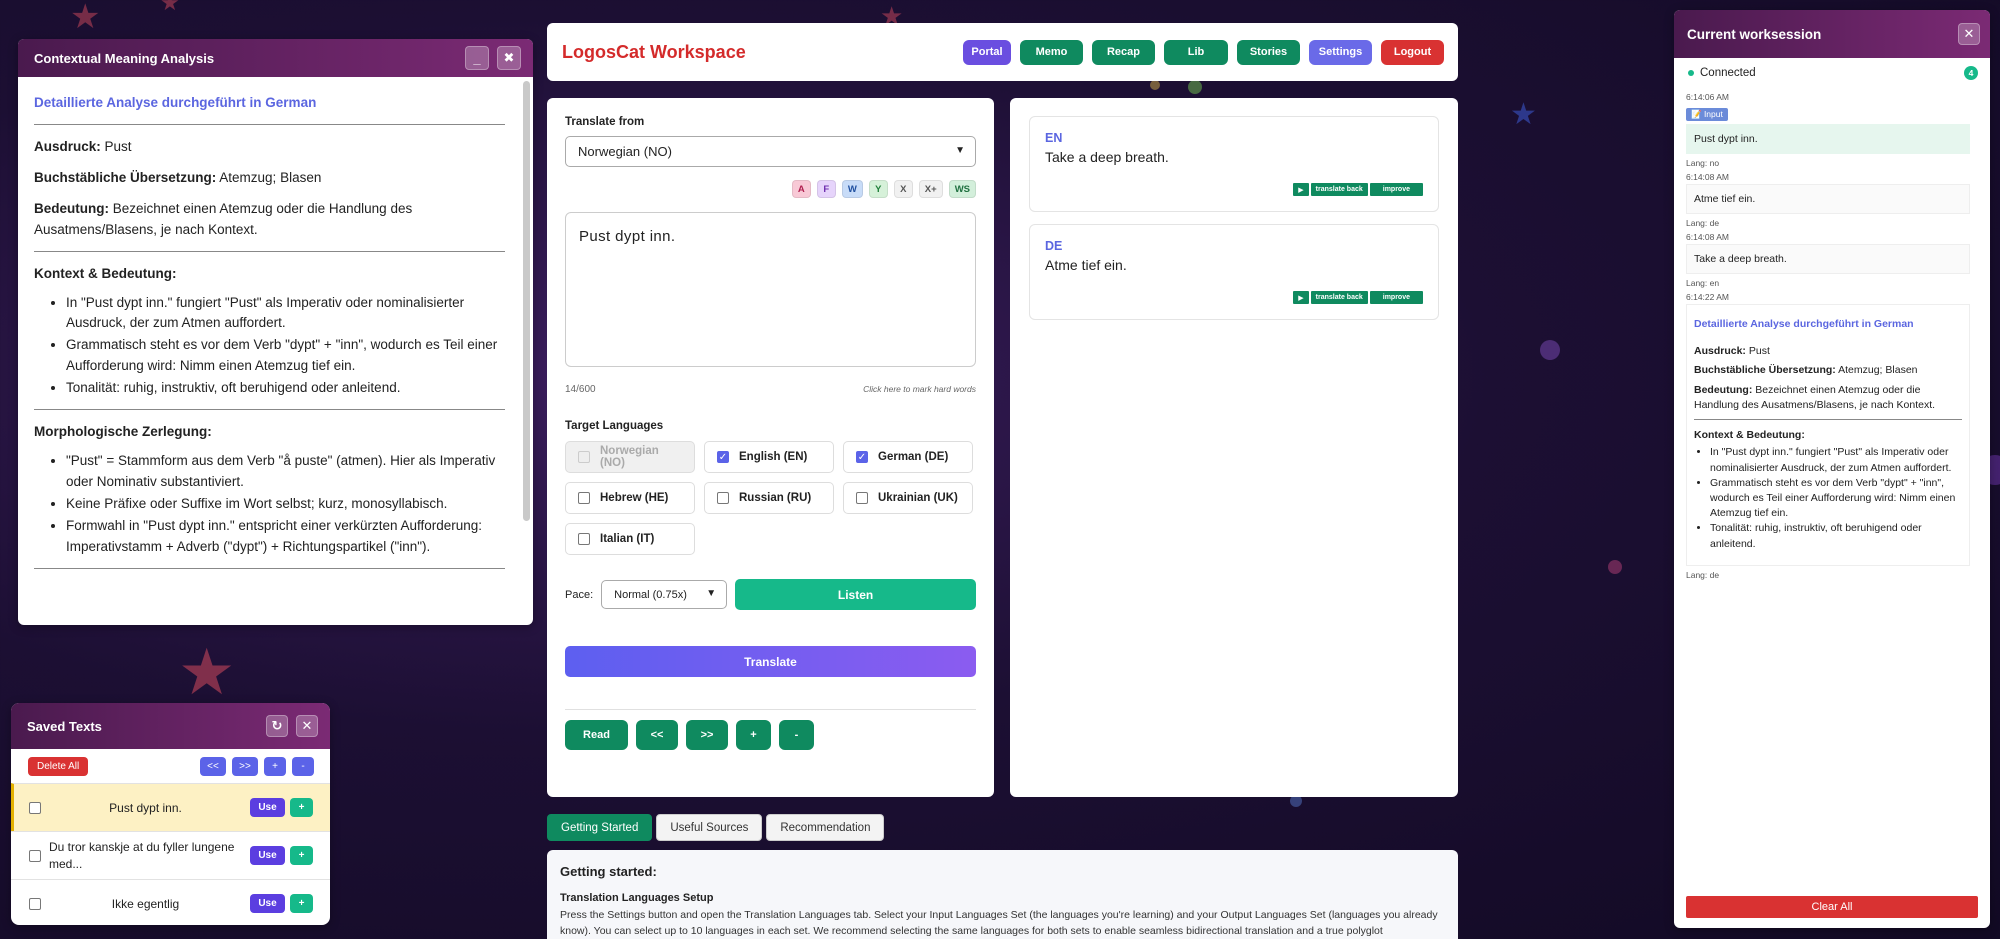 The width and height of the screenshot is (2000, 939). I want to click on close-button: ✖, so click(509, 58).